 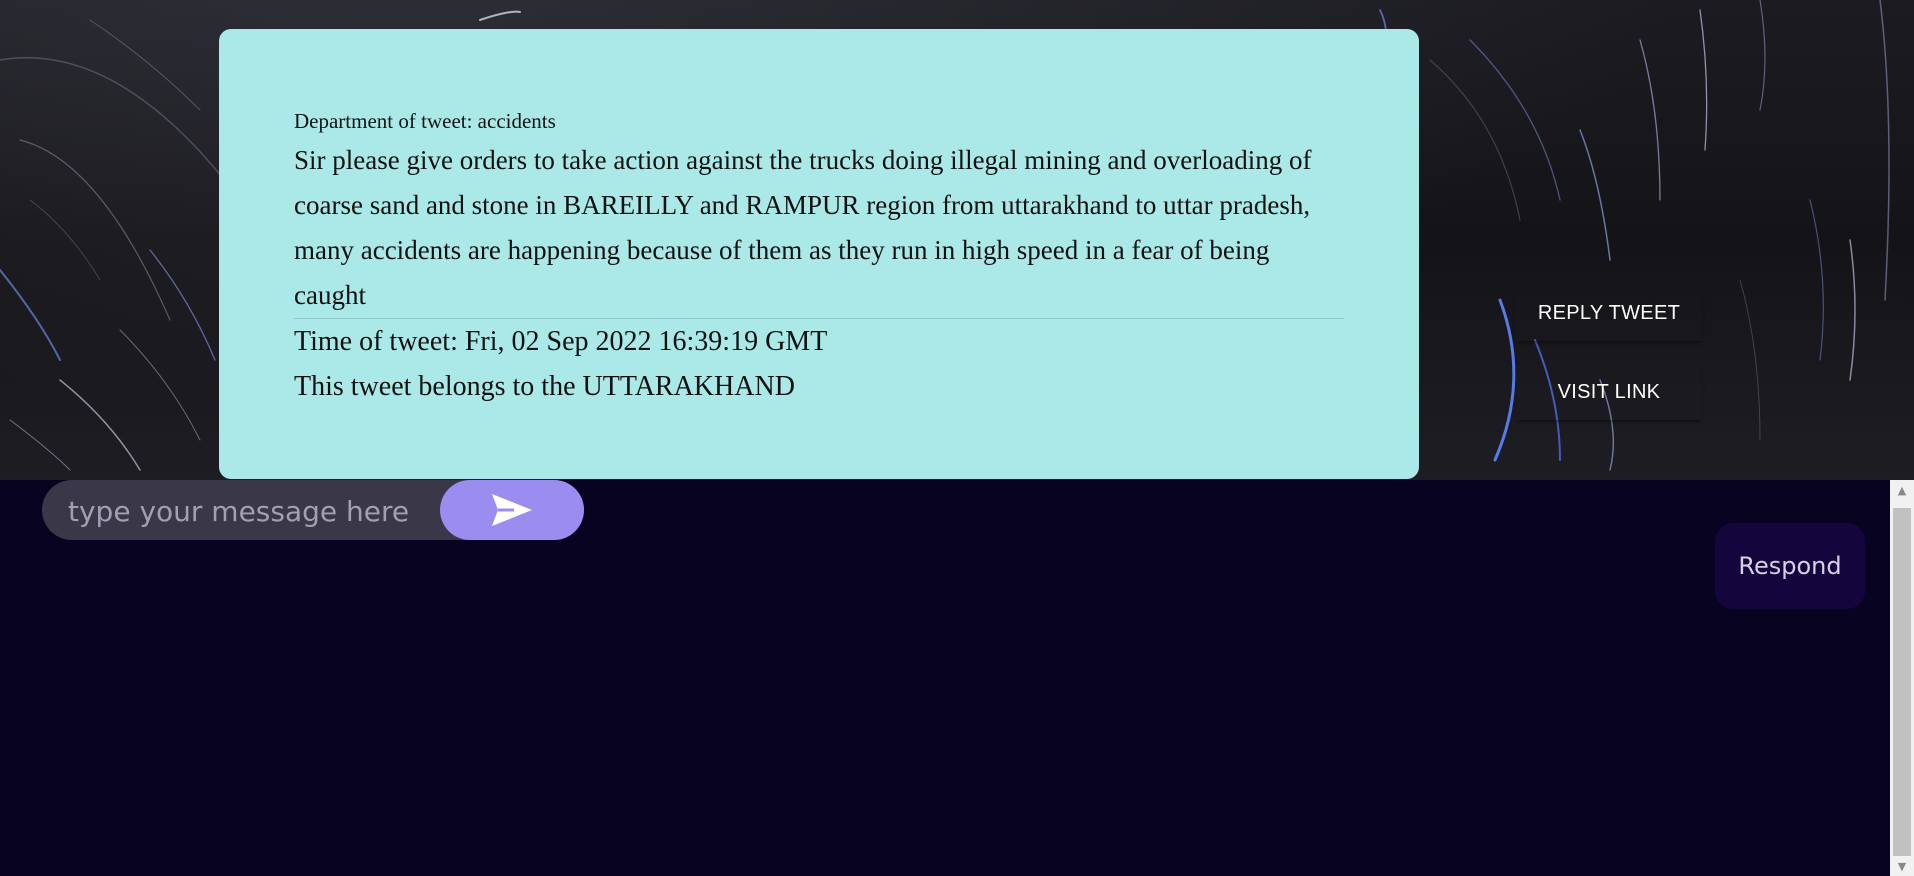 I want to click on scroll-down-icon: ▼, so click(x=1902, y=866).